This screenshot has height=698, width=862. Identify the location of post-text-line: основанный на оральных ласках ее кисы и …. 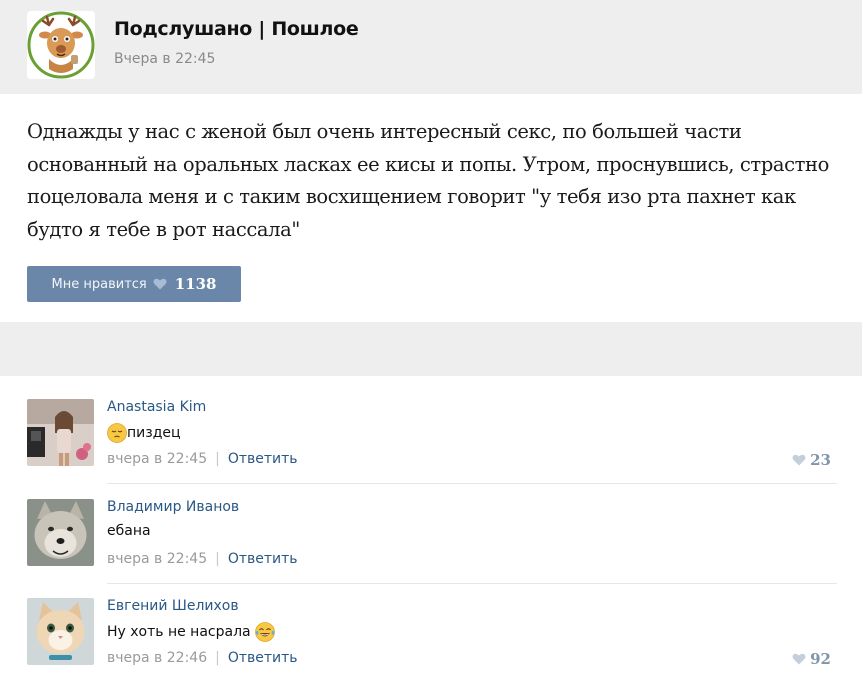
(428, 164).